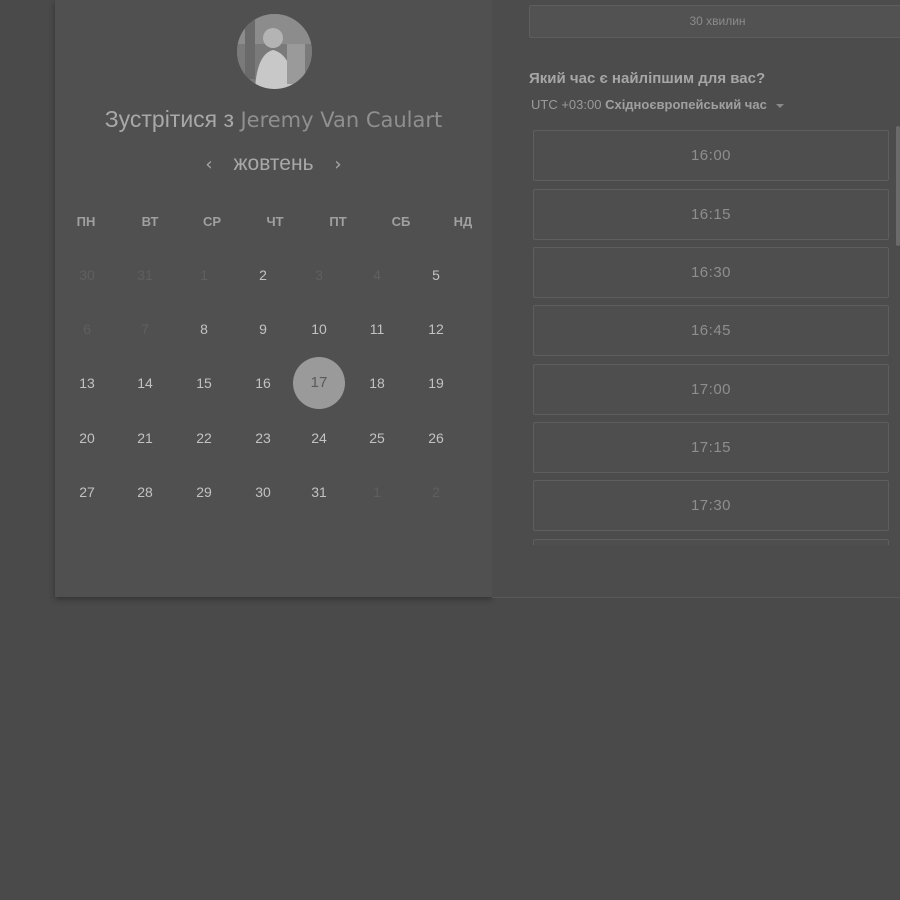  I want to click on time-slot-button-partial, so click(711, 542).